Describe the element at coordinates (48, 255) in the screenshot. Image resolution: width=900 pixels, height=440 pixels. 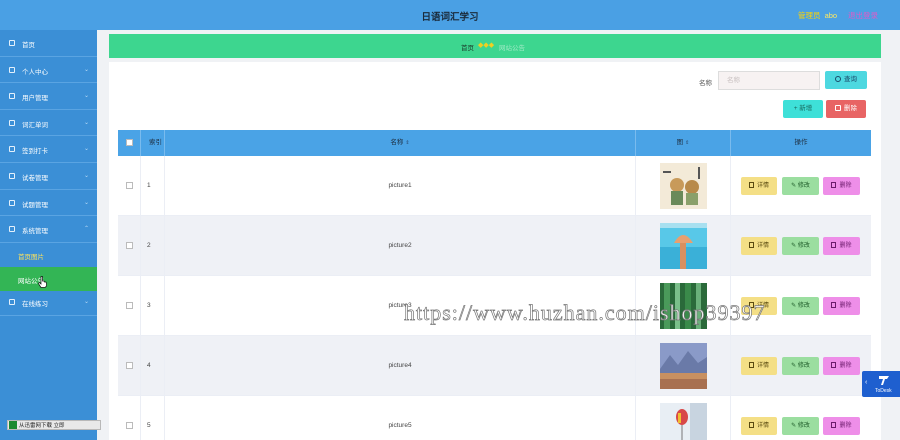
I see `sidebar-subitem-home-images: 首页图片` at that location.